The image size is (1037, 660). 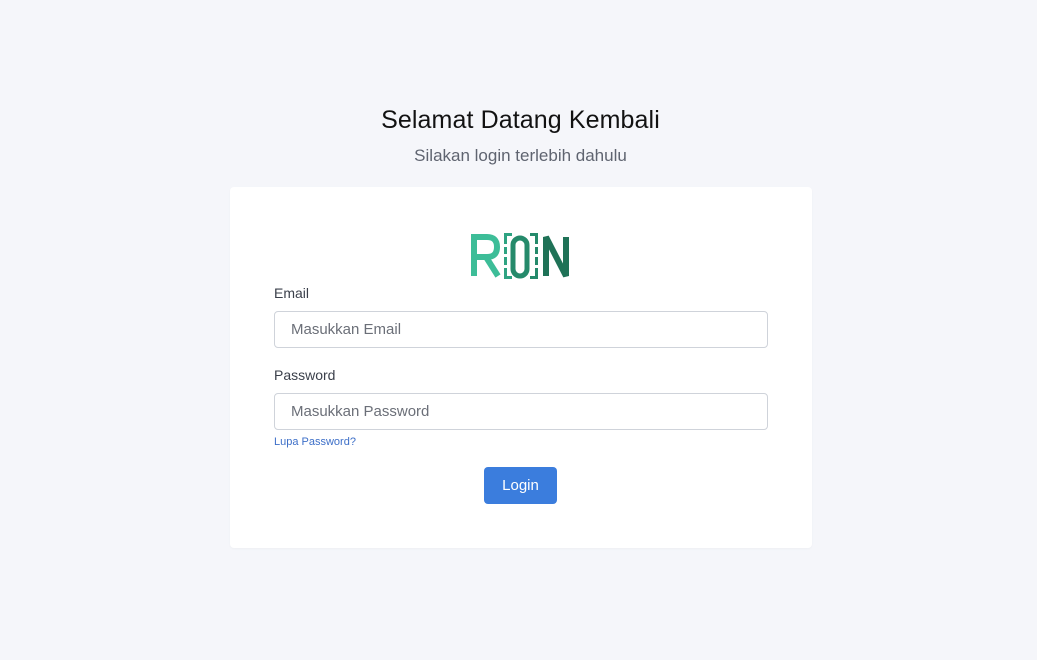 What do you see at coordinates (315, 442) in the screenshot?
I see `forgot-password-link: Lupa Password?` at bounding box center [315, 442].